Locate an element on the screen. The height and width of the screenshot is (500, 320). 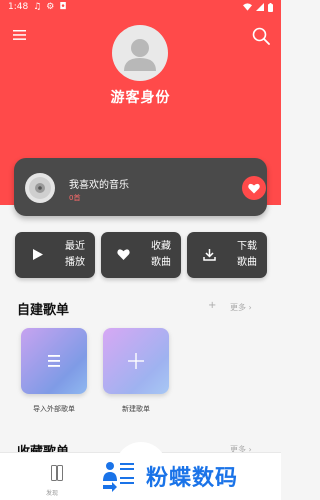
settings-icon: ⚙ is located at coordinates (50, 7).